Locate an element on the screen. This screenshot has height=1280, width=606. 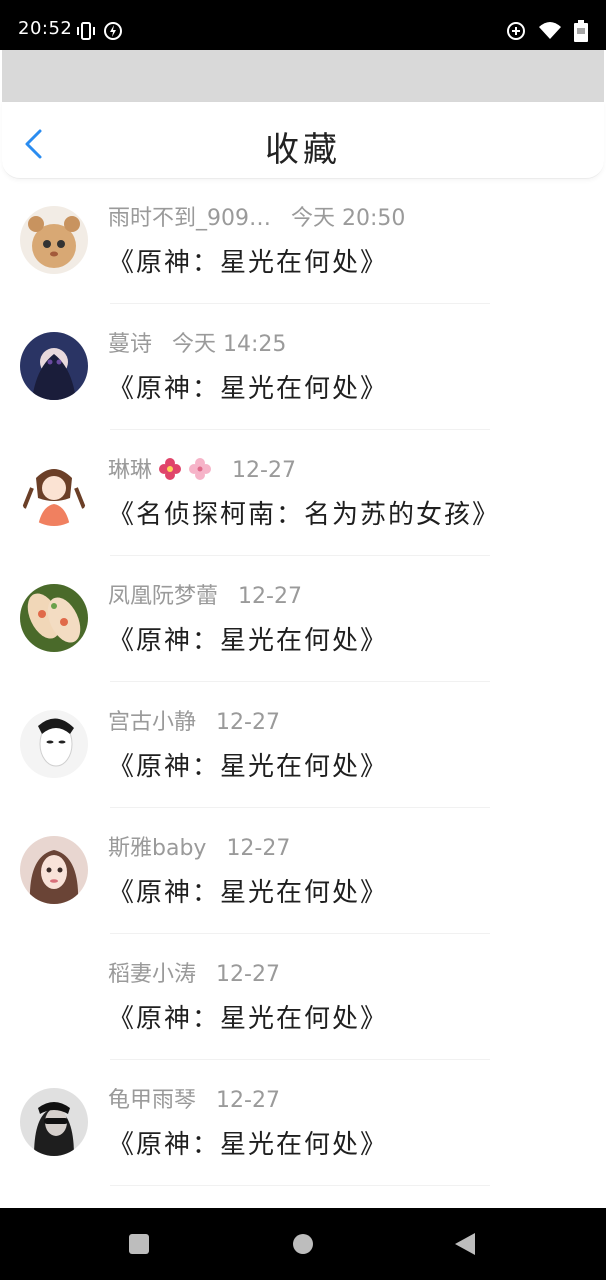
timestamp: 今天 20:50 is located at coordinates (348, 218).